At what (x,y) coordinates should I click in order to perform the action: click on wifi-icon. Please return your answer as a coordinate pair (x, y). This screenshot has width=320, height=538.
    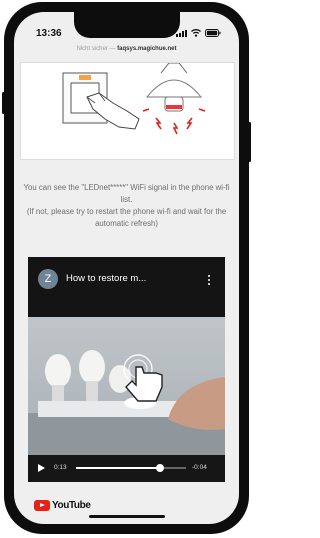
    Looking at the image, I should click on (196, 33).